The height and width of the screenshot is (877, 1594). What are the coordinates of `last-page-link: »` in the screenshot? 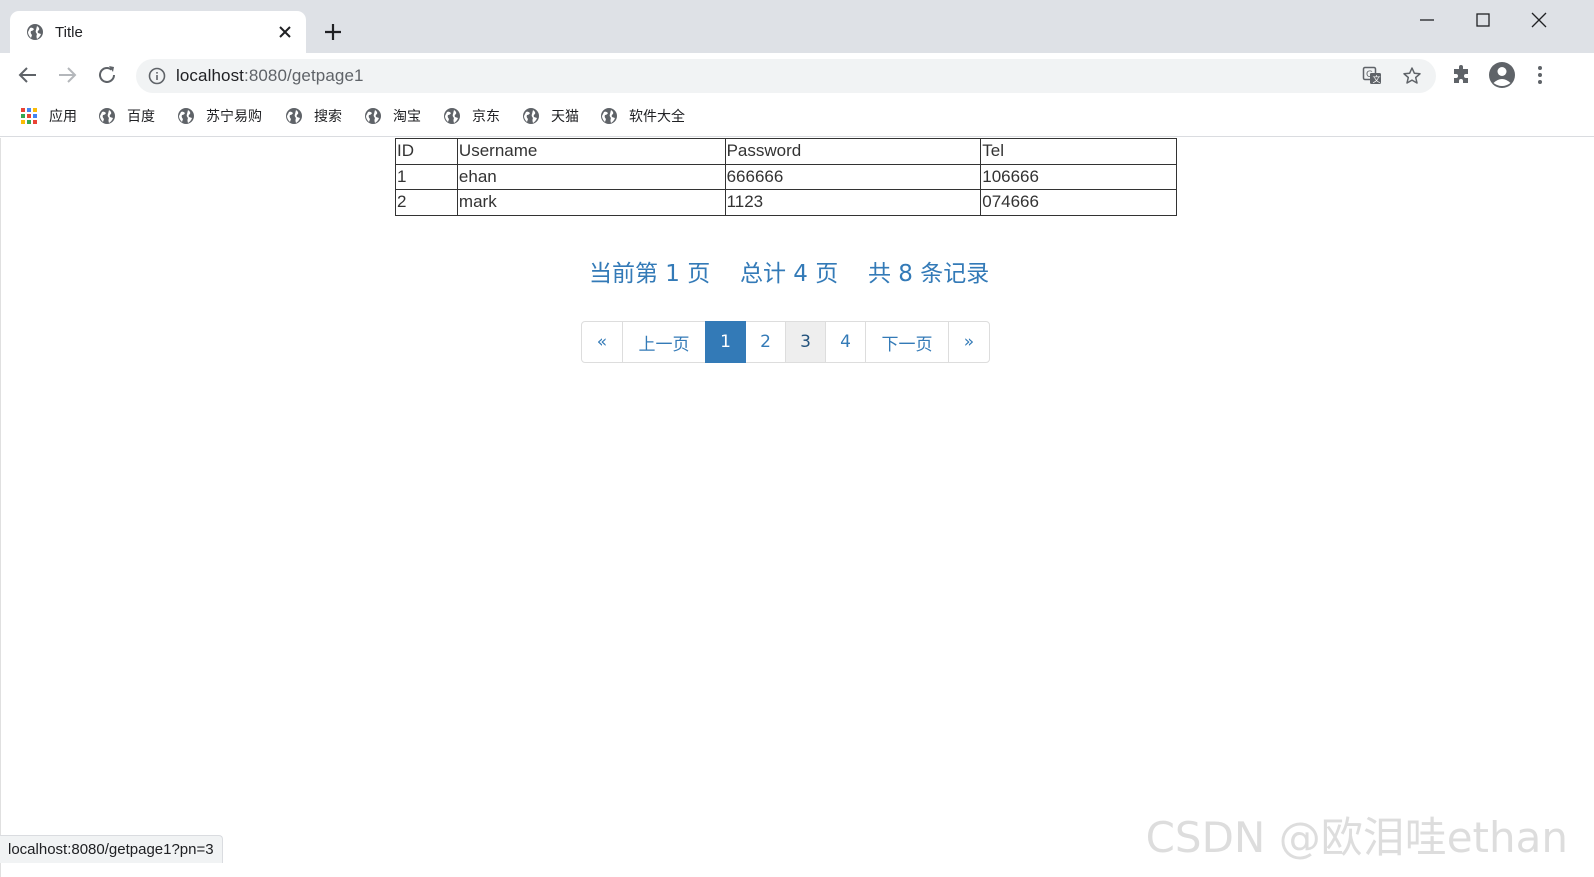 It's located at (969, 342).